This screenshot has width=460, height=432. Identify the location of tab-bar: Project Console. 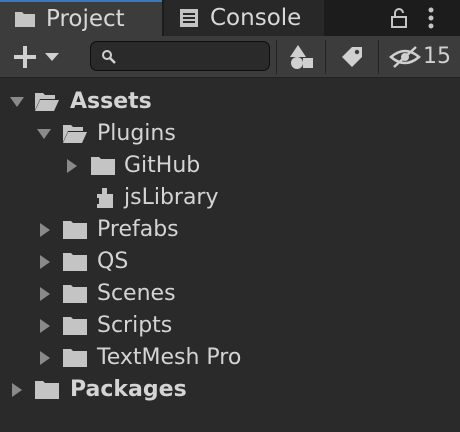
(230, 18).